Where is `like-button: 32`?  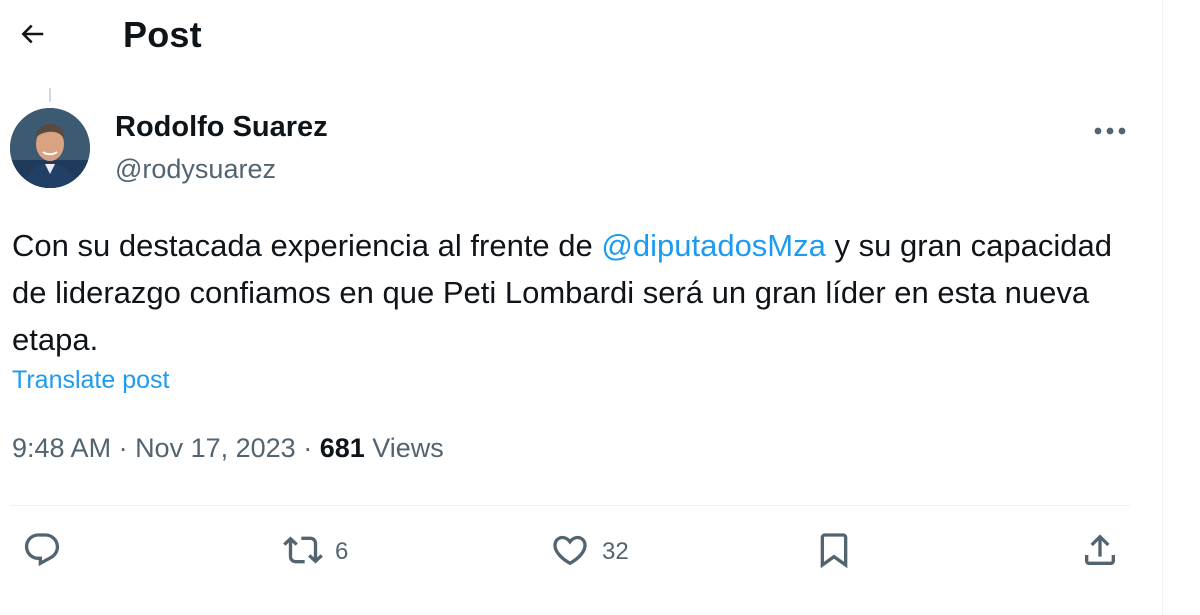 like-button: 32 is located at coordinates (589, 552).